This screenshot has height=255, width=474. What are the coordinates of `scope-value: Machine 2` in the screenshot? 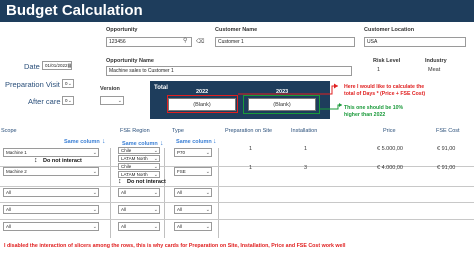 It's located at (16, 171).